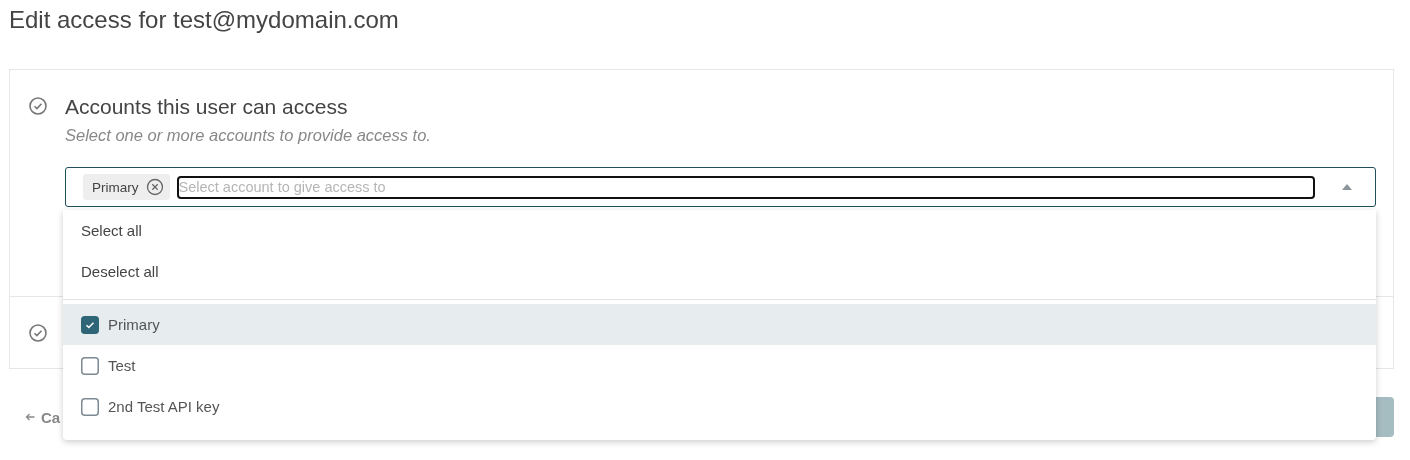 This screenshot has width=1410, height=460. What do you see at coordinates (30, 417) in the screenshot?
I see `arrow-left-icon` at bounding box center [30, 417].